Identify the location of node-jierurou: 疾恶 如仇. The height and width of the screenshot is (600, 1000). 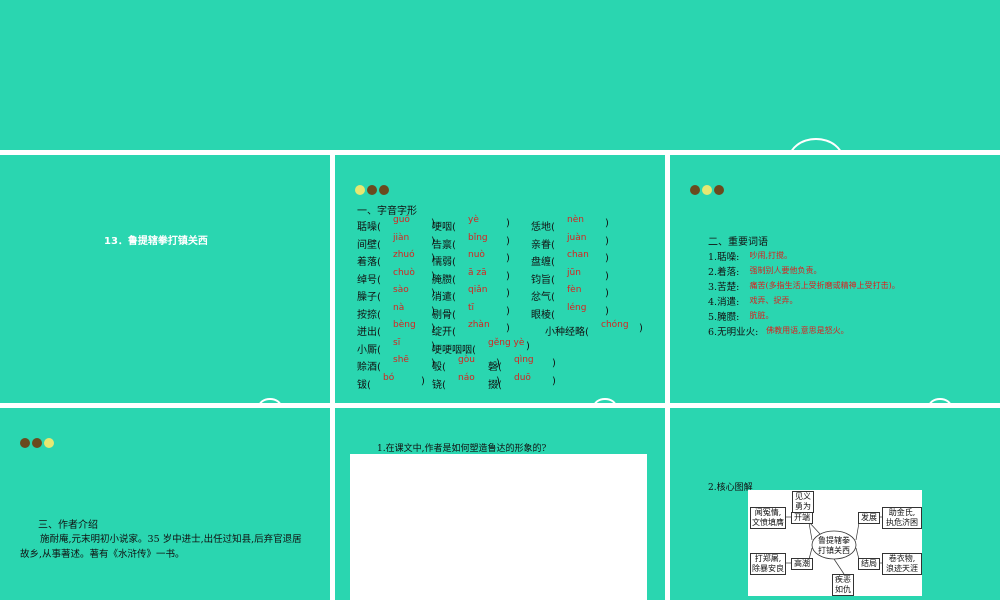
(843, 585).